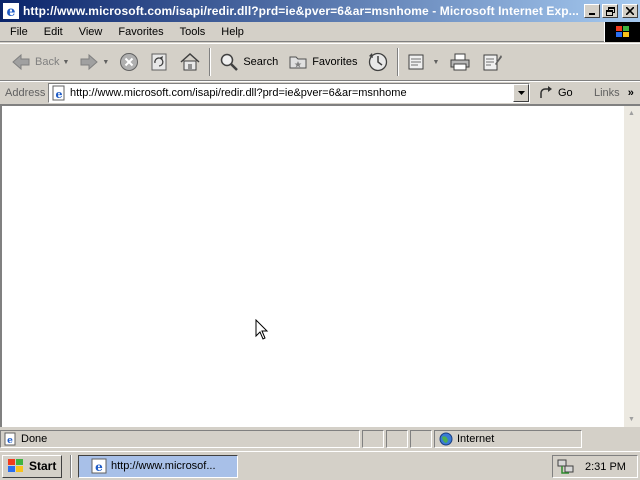 The height and width of the screenshot is (480, 640). I want to click on printer-icon, so click(460, 62).